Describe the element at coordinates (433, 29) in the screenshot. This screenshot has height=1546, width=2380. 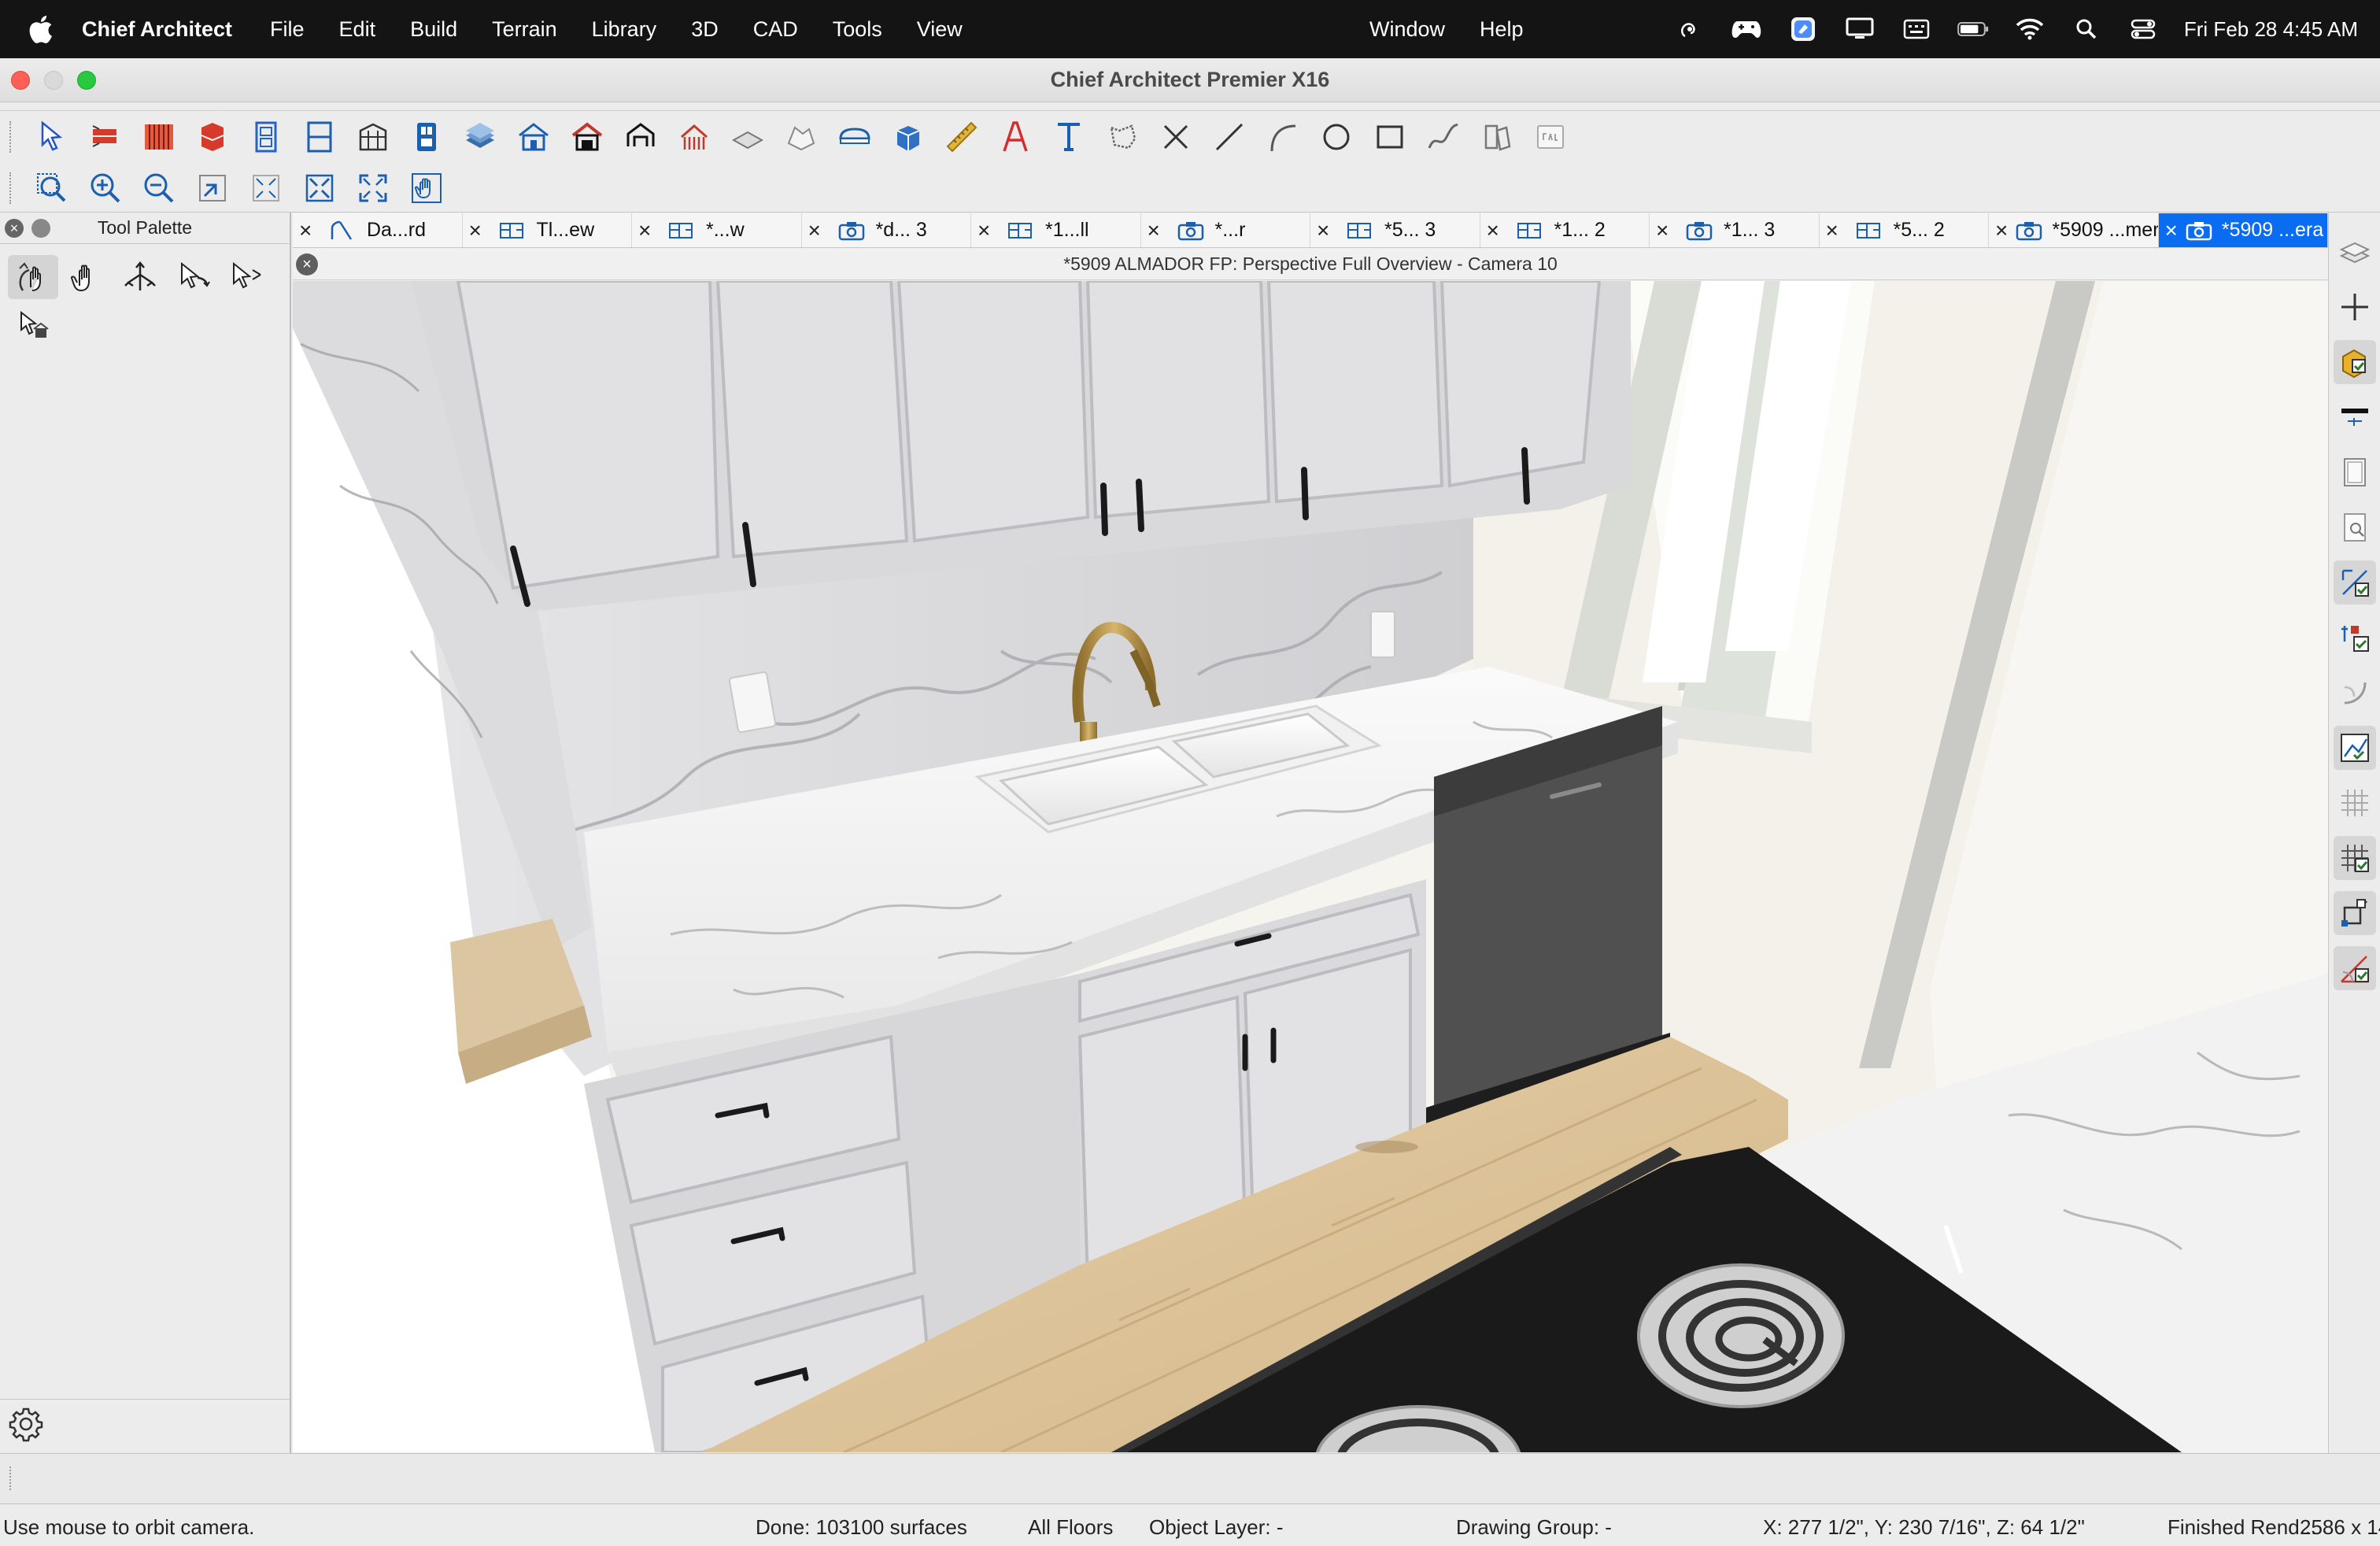
I see `menu-build: Build` at that location.